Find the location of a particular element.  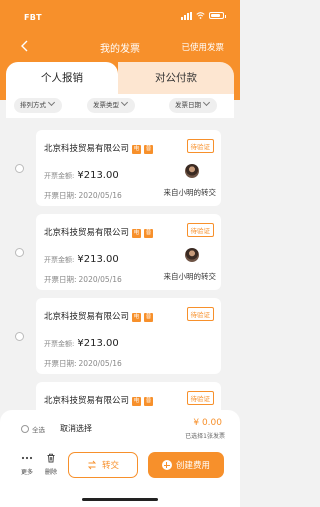

selected-total: ¥ 0.00 is located at coordinates (207, 423).